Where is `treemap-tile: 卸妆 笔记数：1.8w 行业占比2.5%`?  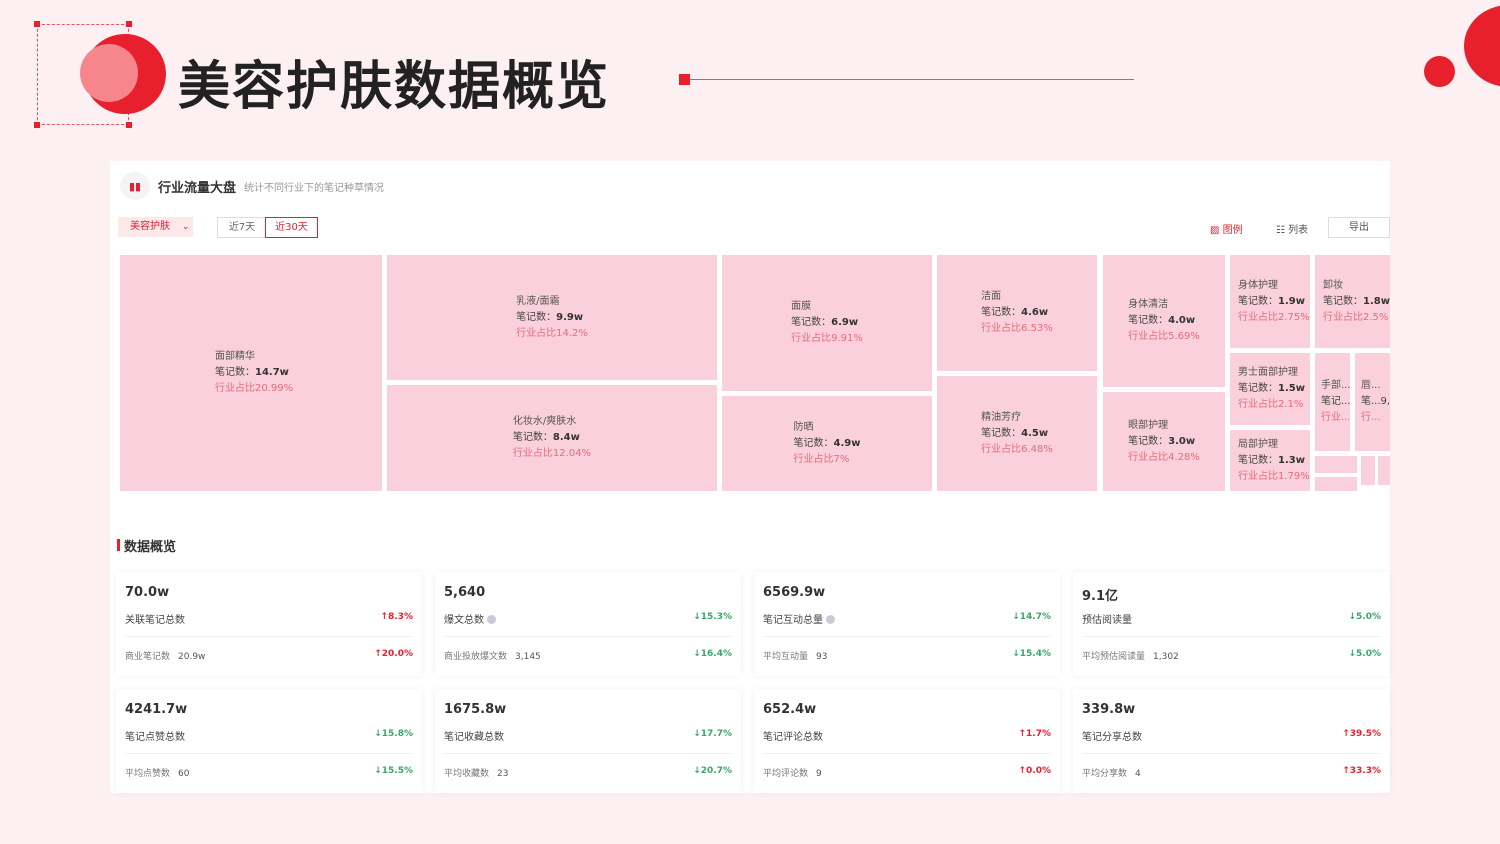
treemap-tile: 卸妆 笔记数：1.8w 行业占比2.5% is located at coordinates (1352, 301).